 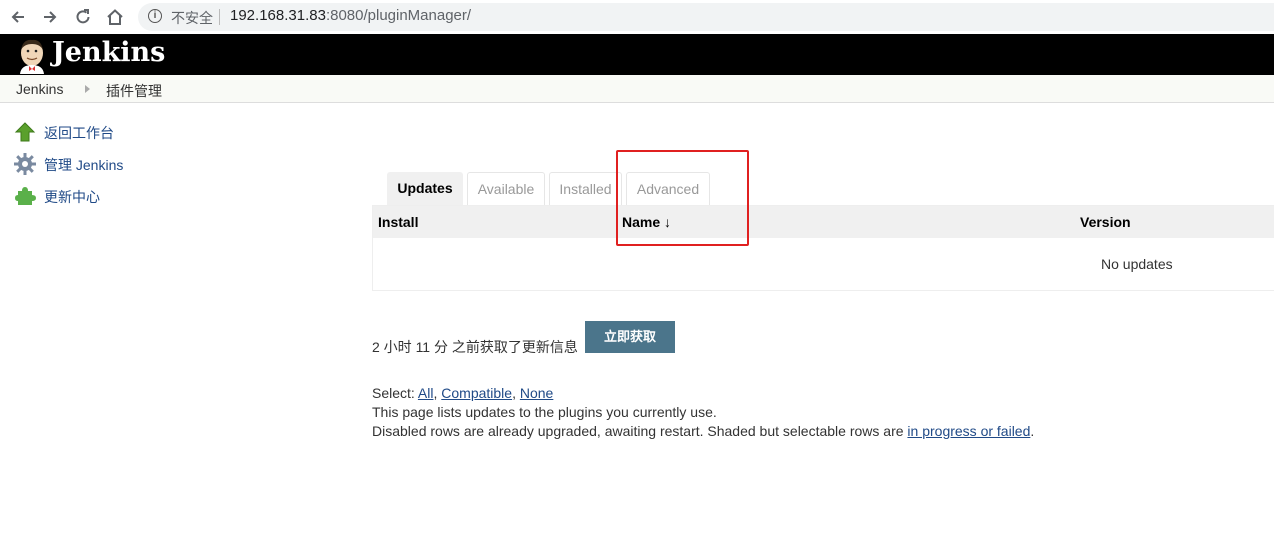 What do you see at coordinates (155, 16) in the screenshot?
I see `info-icon: i` at bounding box center [155, 16].